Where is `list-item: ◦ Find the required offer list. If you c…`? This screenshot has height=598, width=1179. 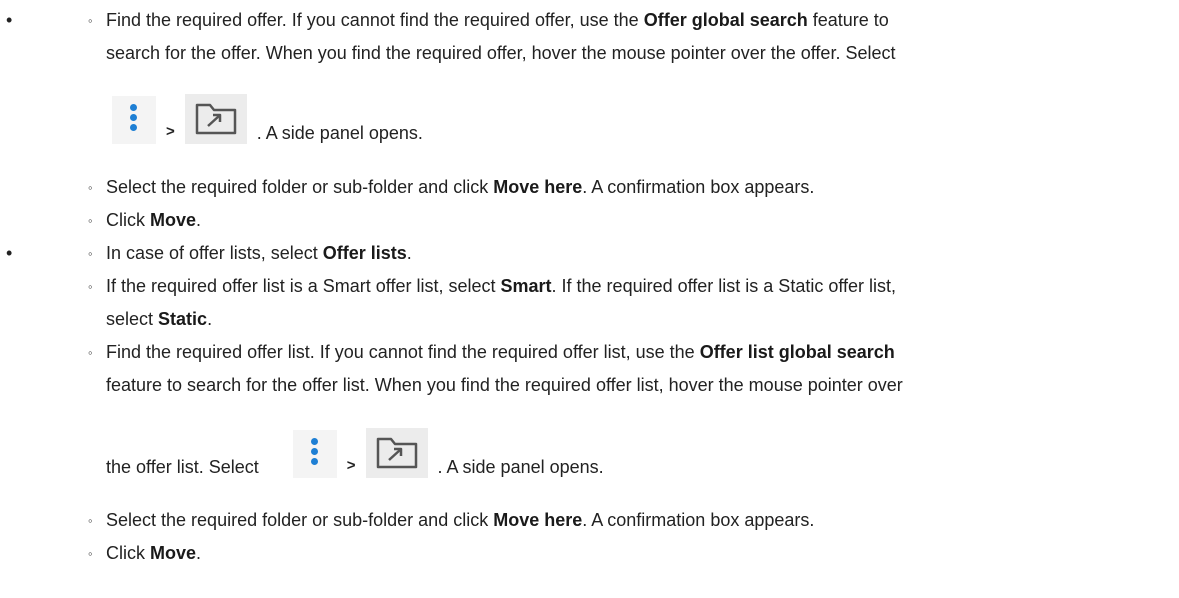
list-item: ◦ Find the required offer list. If you c… is located at coordinates (629, 369).